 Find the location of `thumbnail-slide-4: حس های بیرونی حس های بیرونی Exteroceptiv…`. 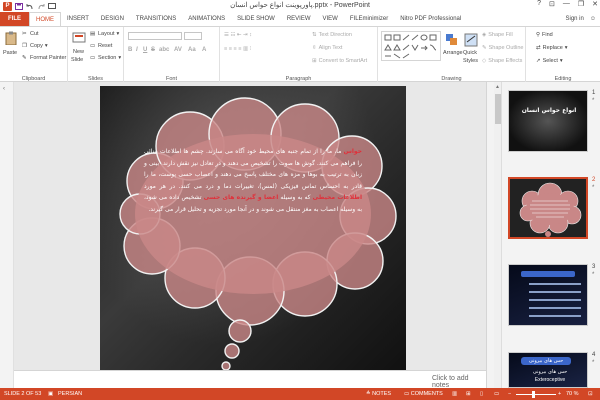

thumbnail-slide-4: حس های بیرونی حس های بیرونی Exteroceptiv… is located at coordinates (548, 370).